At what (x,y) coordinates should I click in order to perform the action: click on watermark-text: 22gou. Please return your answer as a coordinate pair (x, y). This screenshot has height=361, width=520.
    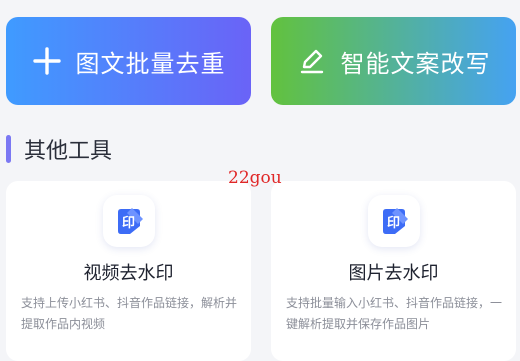
    Looking at the image, I should click on (255, 178).